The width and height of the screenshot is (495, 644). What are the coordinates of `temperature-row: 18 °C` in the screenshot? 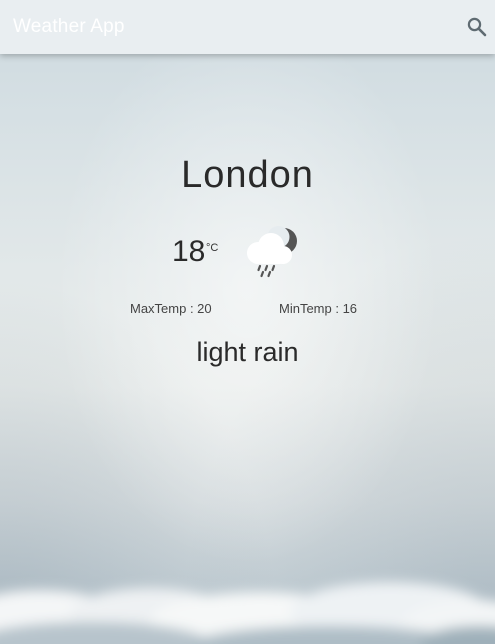 It's located at (247, 252).